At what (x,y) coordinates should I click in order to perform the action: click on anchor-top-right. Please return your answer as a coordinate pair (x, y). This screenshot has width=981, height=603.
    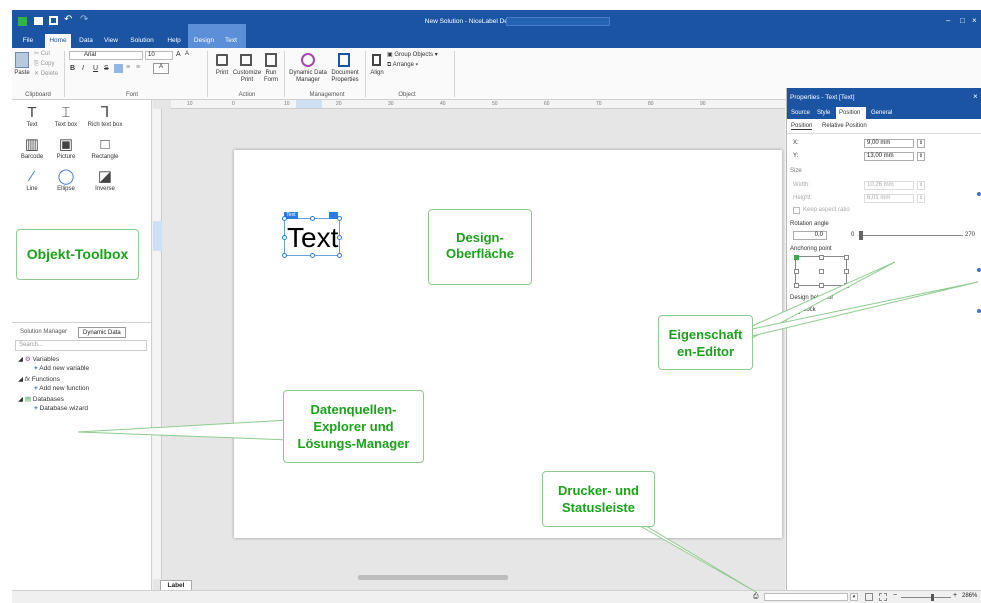
    Looking at the image, I should click on (846, 257).